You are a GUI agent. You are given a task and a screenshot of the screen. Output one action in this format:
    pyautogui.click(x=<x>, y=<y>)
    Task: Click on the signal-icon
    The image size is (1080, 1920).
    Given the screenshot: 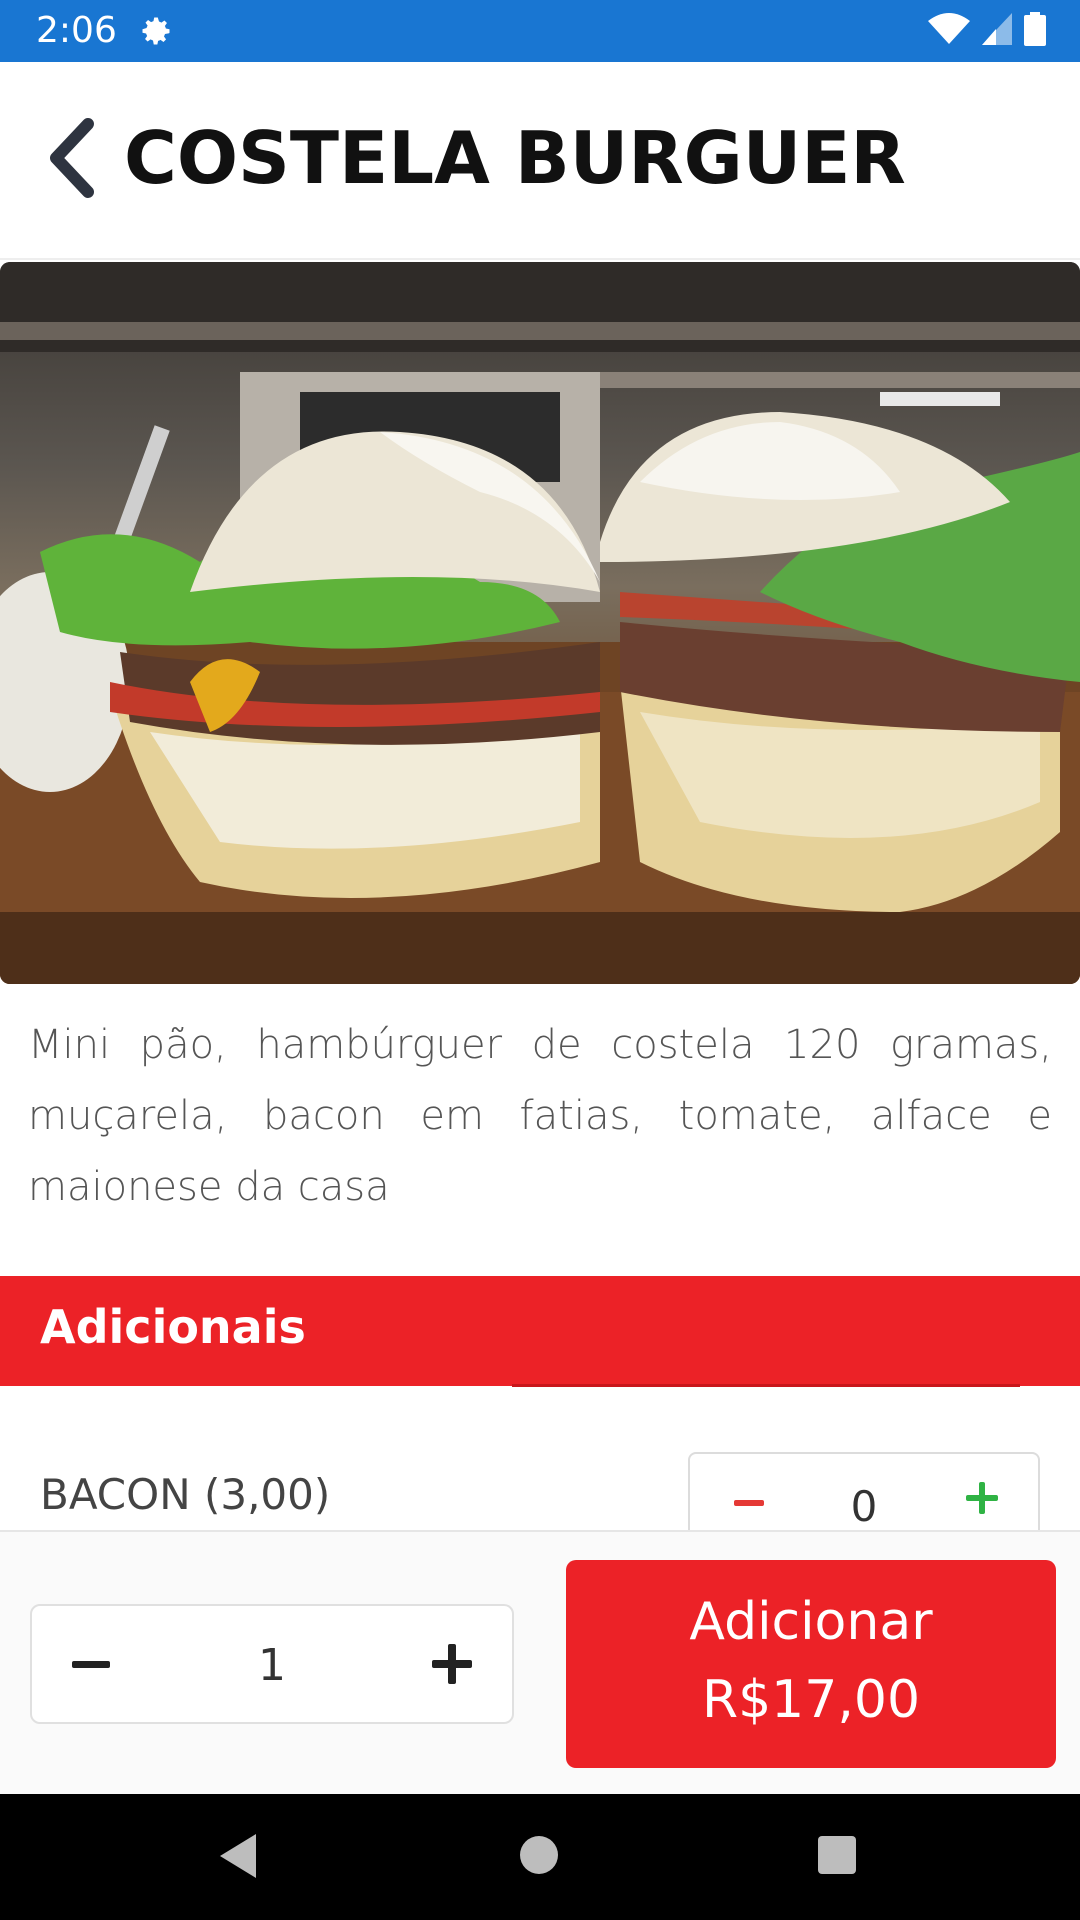 What is the action you would take?
    pyautogui.click(x=997, y=29)
    